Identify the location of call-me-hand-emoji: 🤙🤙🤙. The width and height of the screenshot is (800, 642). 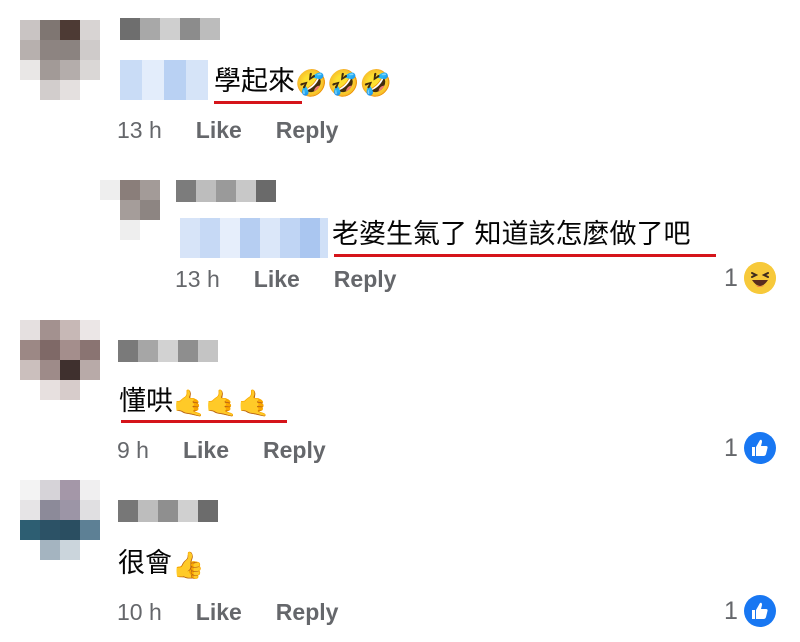
(222, 402).